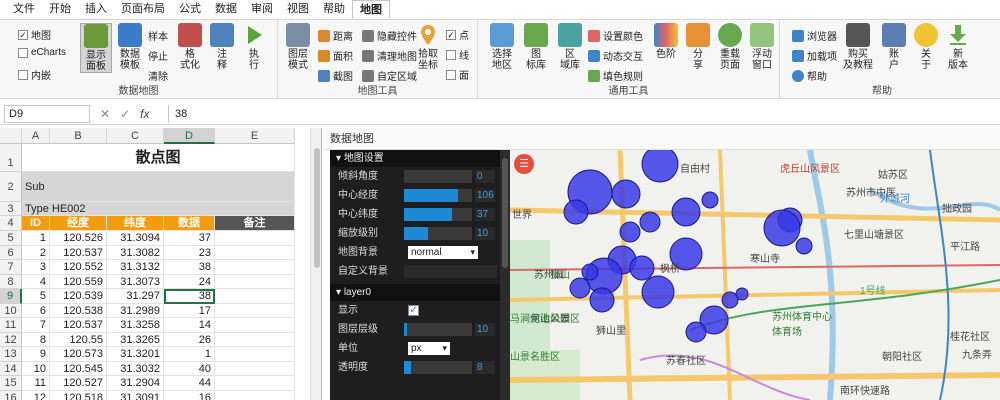 The height and width of the screenshot is (400, 1000). What do you see at coordinates (36, 383) in the screenshot?
I see `cell-id: 11` at bounding box center [36, 383].